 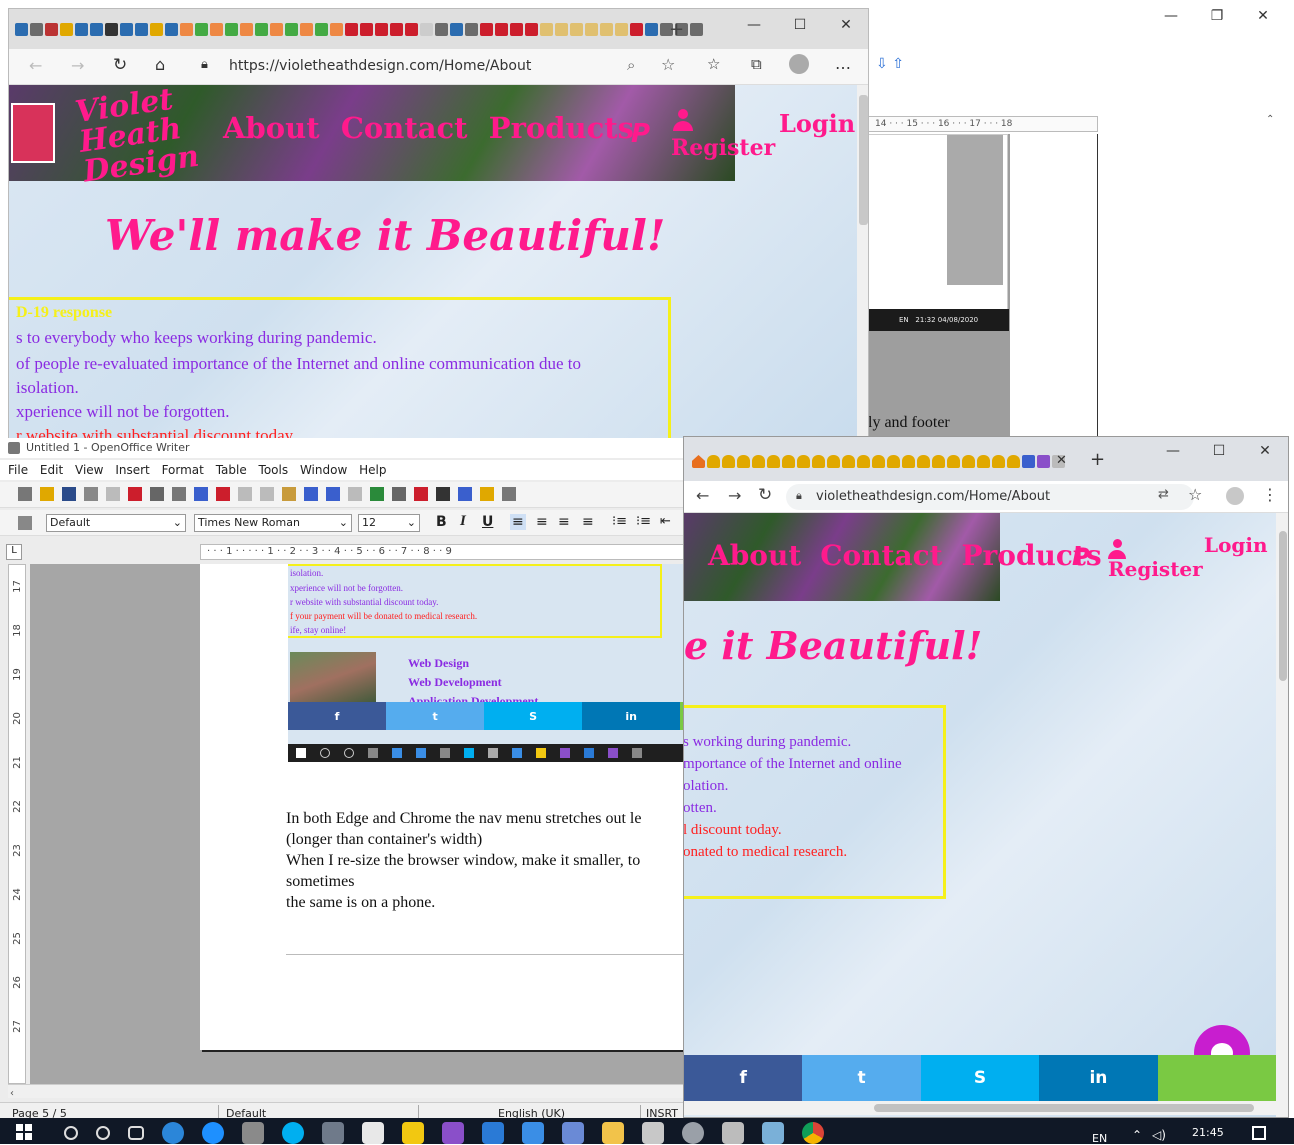 I want to click on document-icon, so click(x=653, y=1133).